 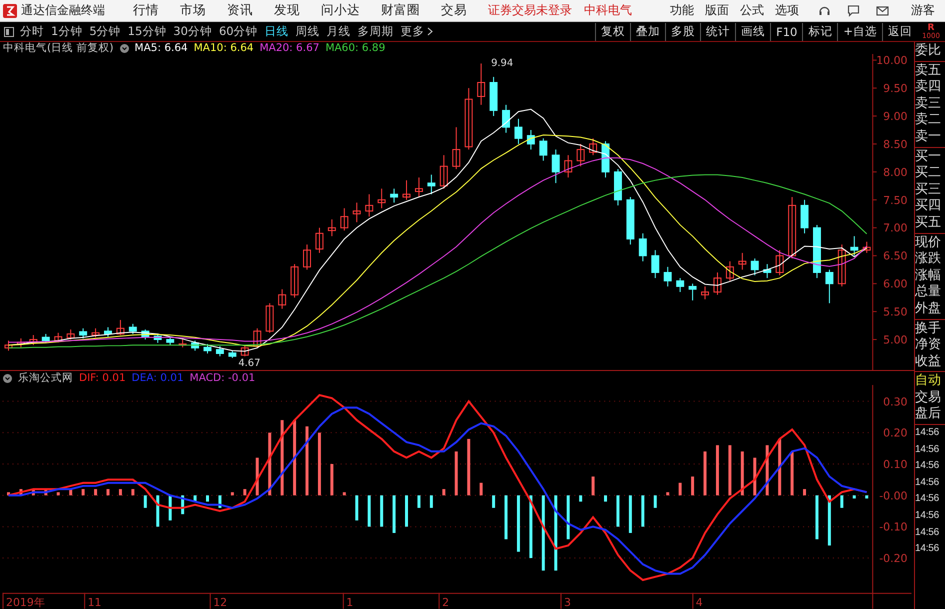 What do you see at coordinates (612, 31) in the screenshot?
I see `toolbar-button: 复权` at bounding box center [612, 31].